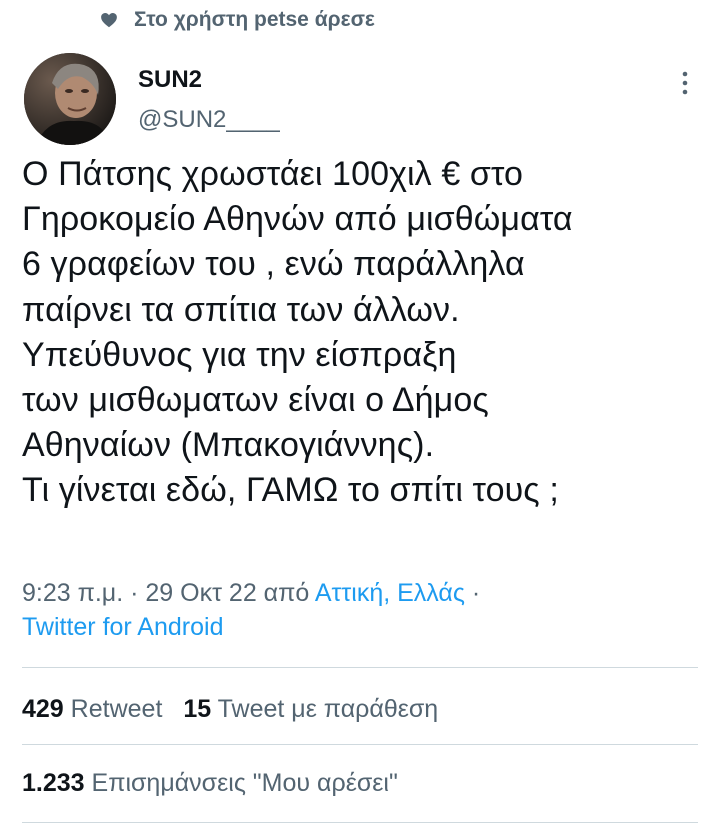 The width and height of the screenshot is (720, 833). Describe the element at coordinates (109, 20) in the screenshot. I see `heart-icon` at that location.